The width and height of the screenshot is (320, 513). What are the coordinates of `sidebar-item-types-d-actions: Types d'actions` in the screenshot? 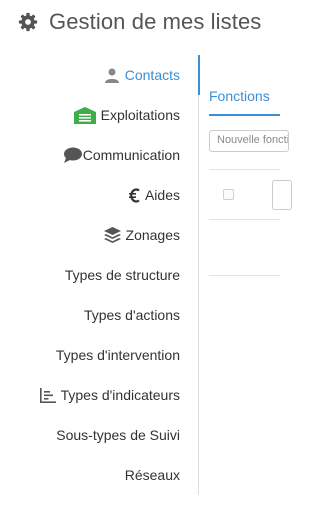 It's located at (99, 315).